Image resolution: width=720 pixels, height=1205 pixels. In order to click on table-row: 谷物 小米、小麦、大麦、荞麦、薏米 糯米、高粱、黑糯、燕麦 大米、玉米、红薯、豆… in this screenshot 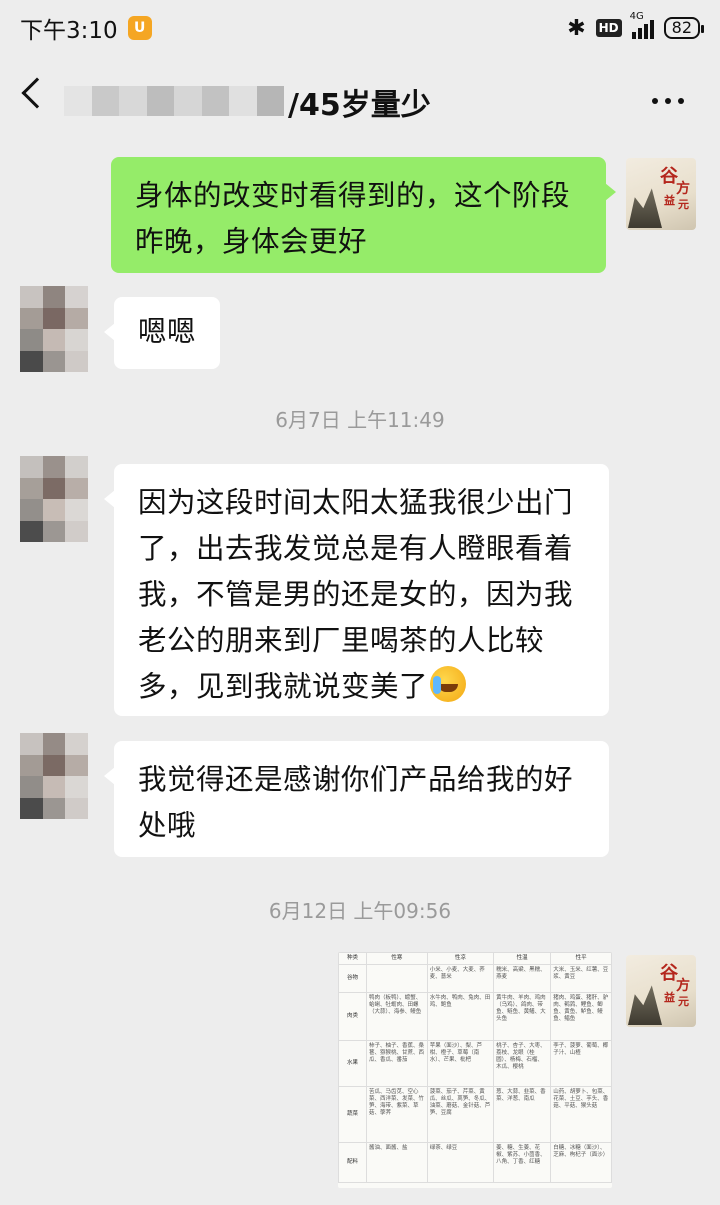, I will do `click(475, 978)`.